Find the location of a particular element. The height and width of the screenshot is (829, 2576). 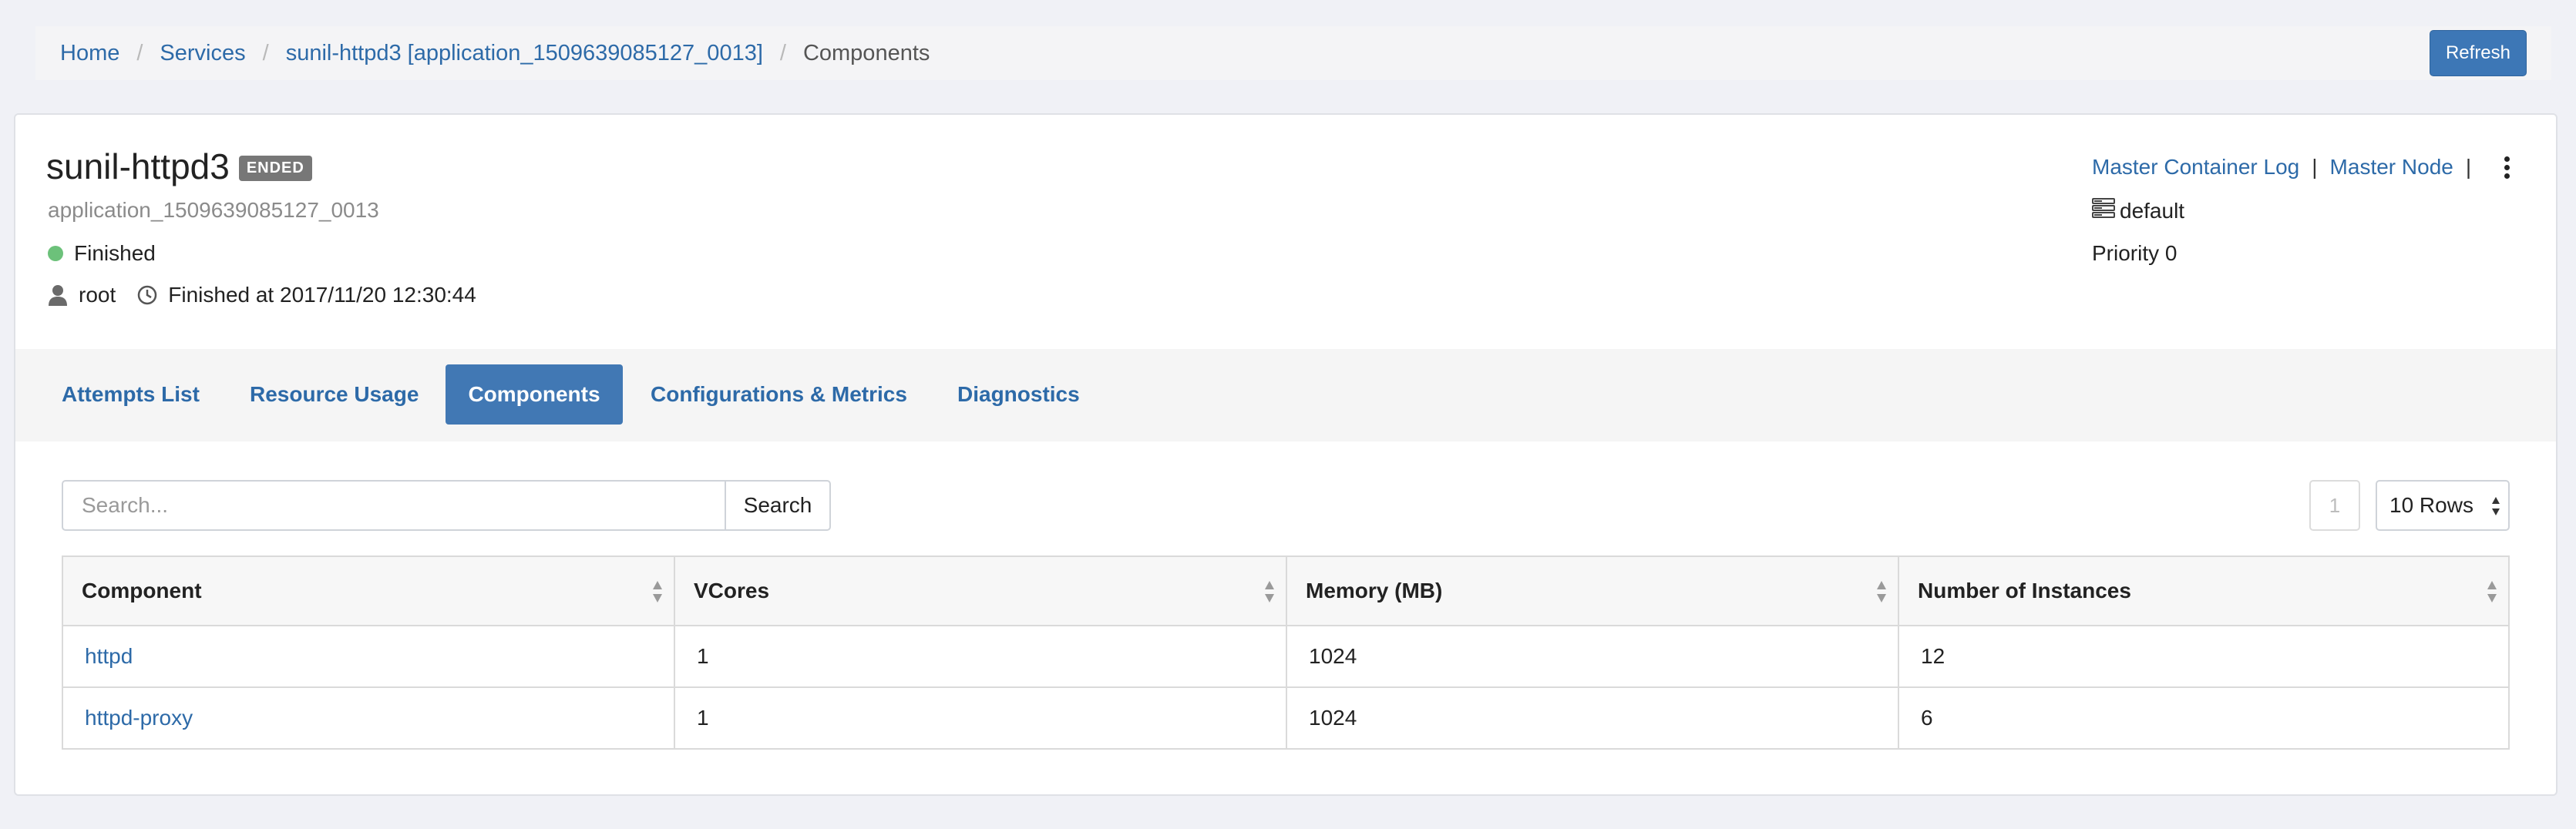

page-title: sunil-httpd3 is located at coordinates (138, 166).